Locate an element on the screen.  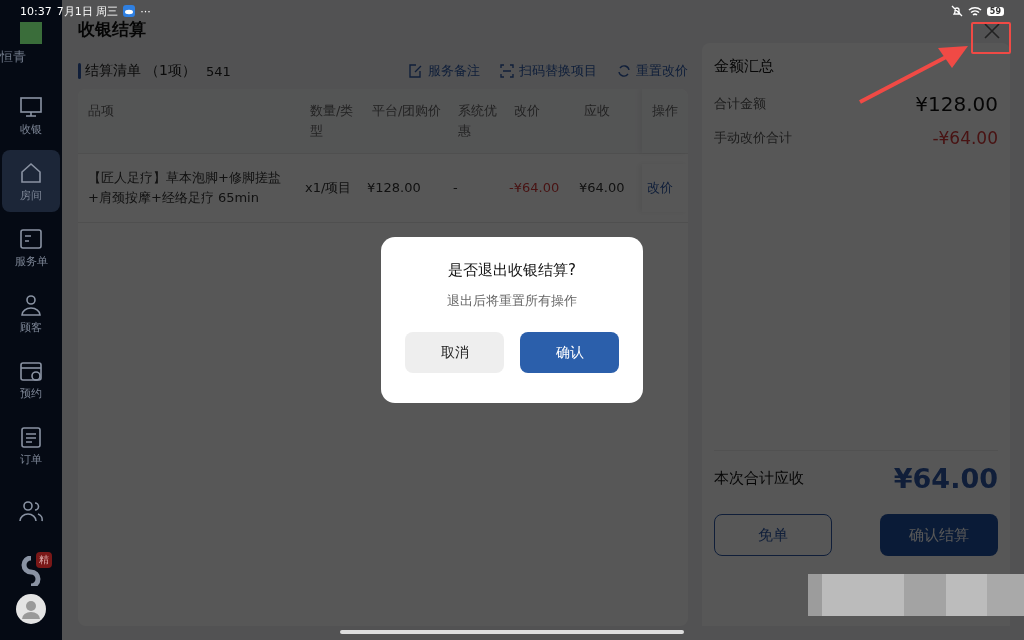
table-cell-text: ¥64.00 is located at coordinates (602, 188).